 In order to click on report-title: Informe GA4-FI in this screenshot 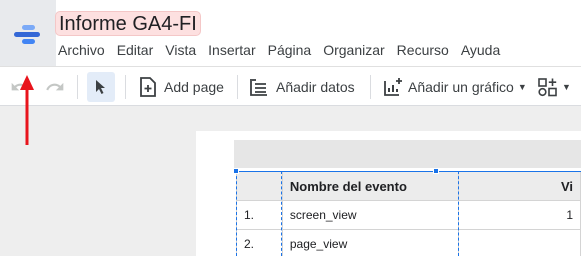, I will do `click(128, 23)`.